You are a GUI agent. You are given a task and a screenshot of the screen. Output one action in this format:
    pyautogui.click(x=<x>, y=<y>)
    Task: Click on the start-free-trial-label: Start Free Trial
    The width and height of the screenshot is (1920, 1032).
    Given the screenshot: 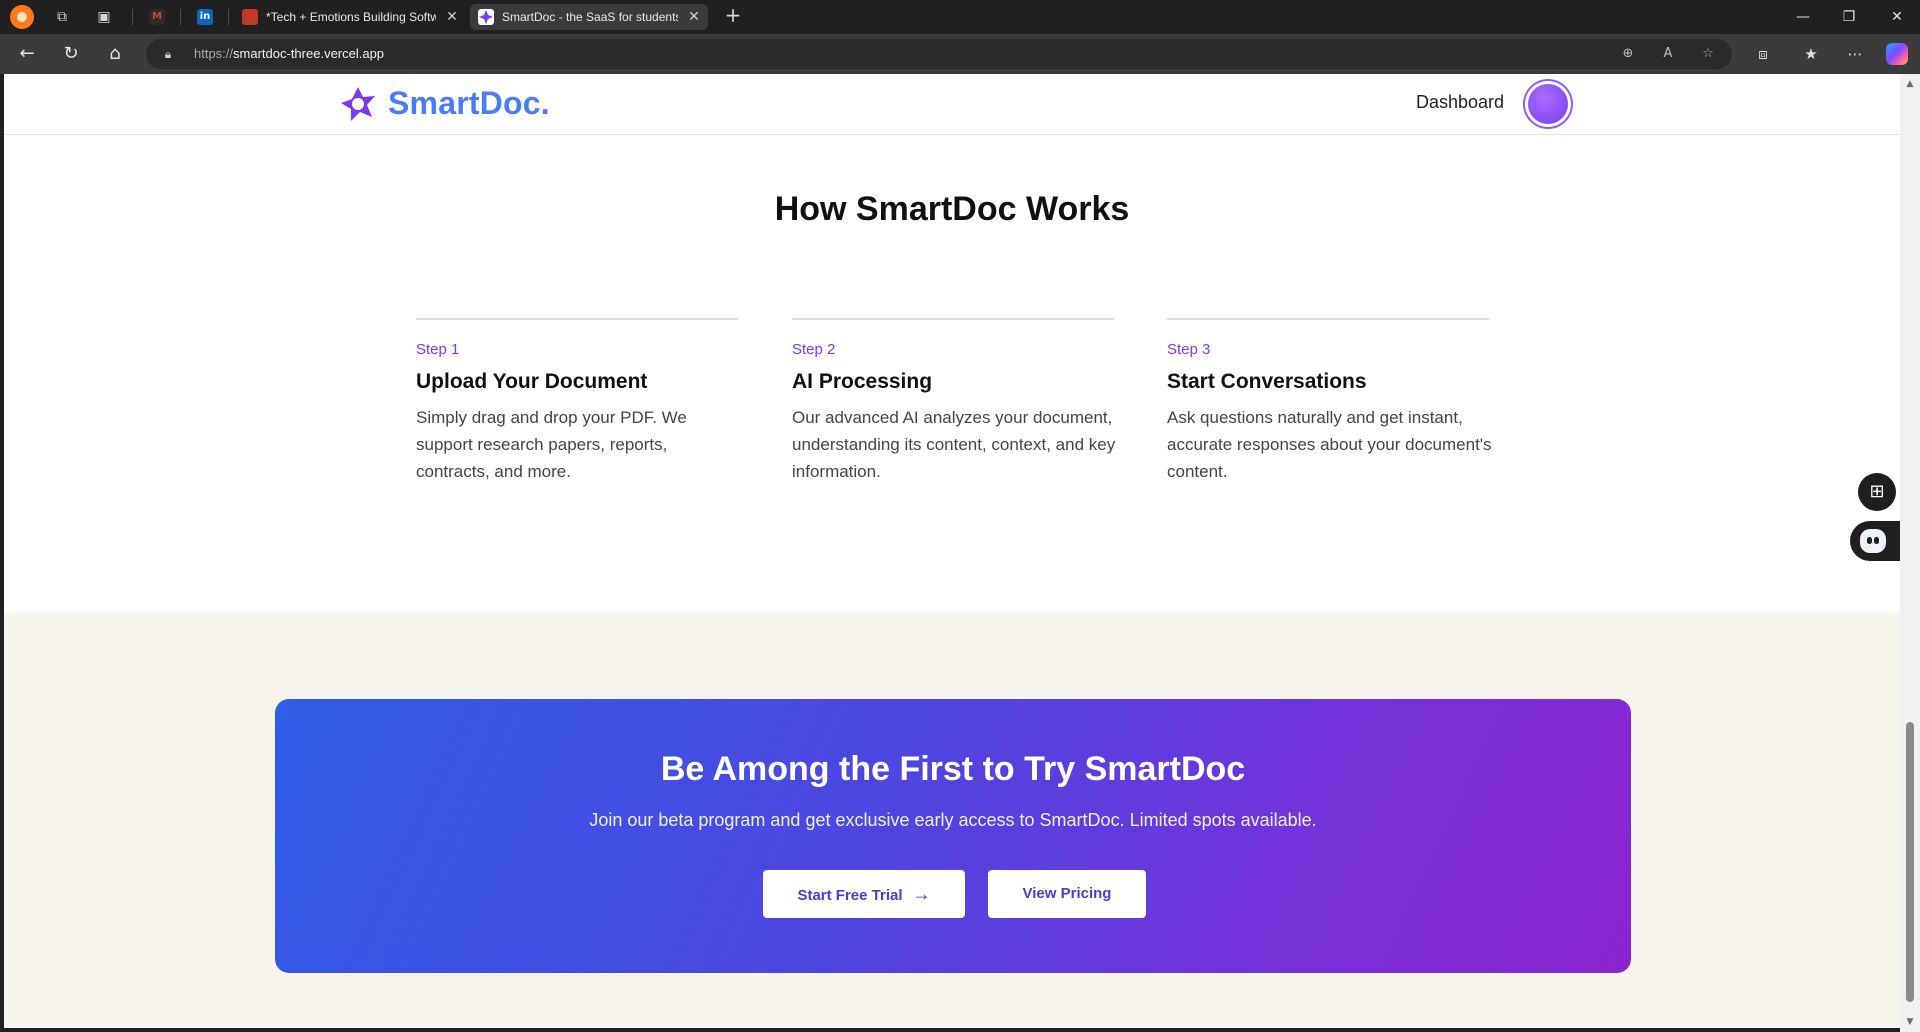 What is the action you would take?
    pyautogui.click(x=850, y=895)
    